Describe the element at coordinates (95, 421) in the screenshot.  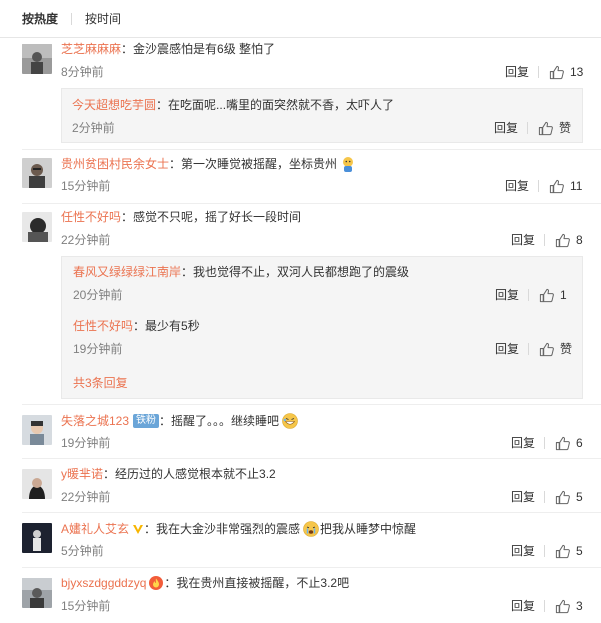
I see `username-link: 失落之城123` at that location.